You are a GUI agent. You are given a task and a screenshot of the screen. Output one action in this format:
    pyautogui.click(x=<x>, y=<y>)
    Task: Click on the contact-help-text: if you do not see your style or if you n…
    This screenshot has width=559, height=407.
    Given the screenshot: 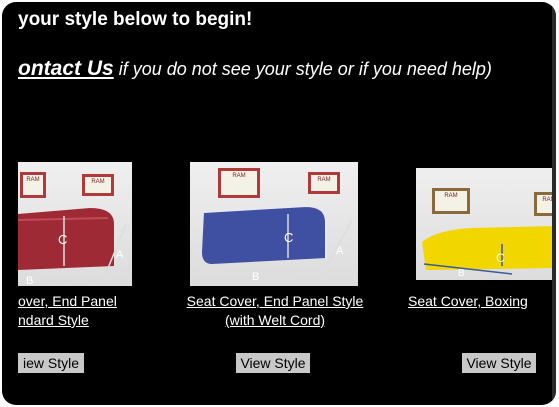 What is the action you would take?
    pyautogui.click(x=302, y=69)
    